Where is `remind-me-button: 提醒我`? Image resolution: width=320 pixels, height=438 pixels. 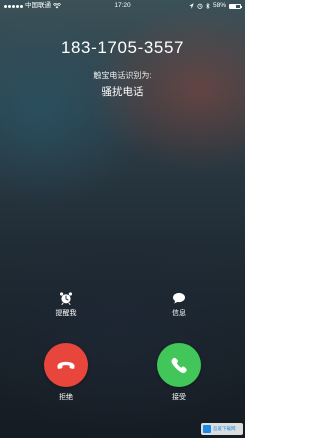 remind-me-button: 提醒我 is located at coordinates (66, 304).